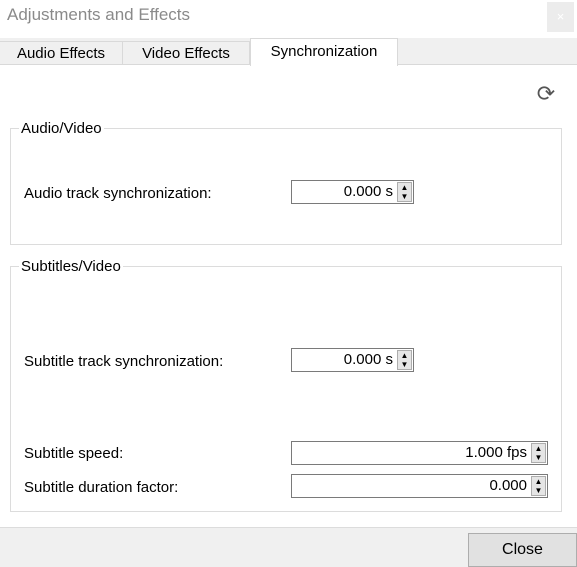  I want to click on tab-audio-effects: Audio Effects, so click(61, 53).